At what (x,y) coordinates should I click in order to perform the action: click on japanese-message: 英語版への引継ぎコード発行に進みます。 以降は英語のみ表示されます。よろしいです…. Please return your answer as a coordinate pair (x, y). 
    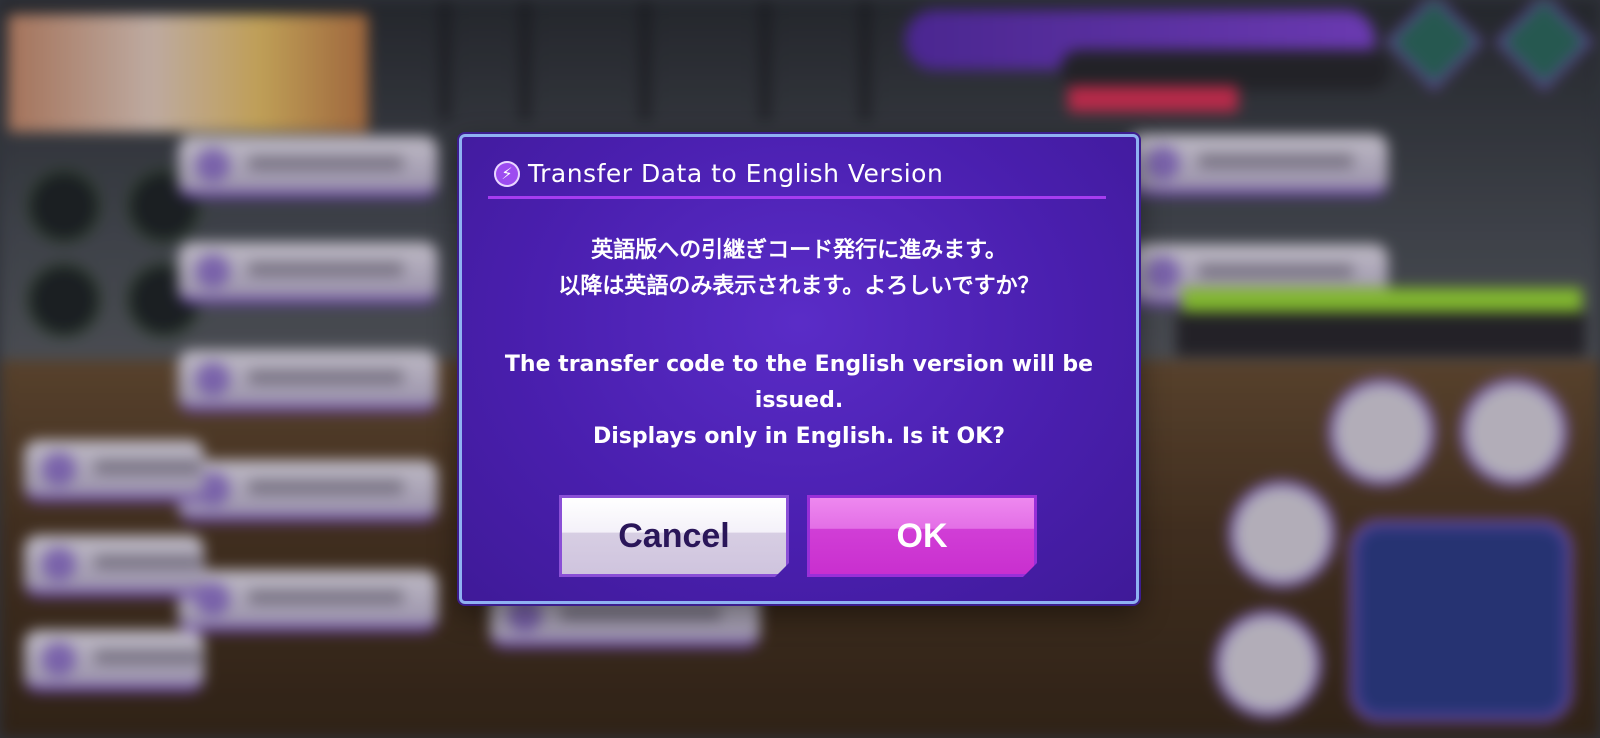
    Looking at the image, I should click on (799, 269).